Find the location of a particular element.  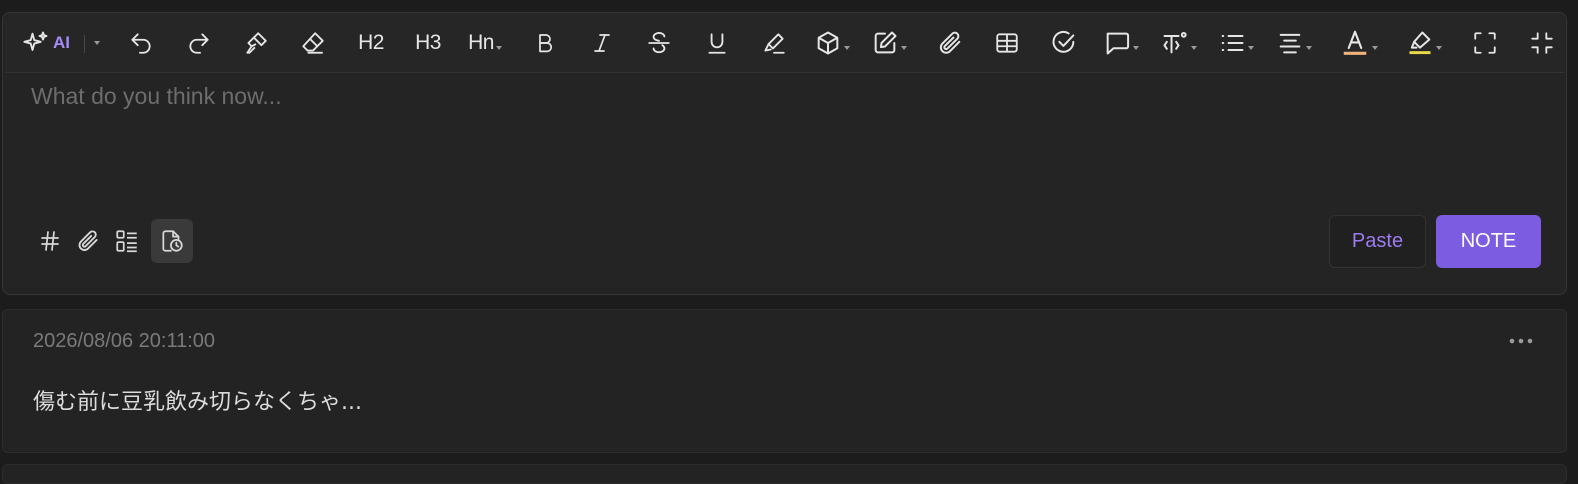

task-button is located at coordinates (1064, 43).